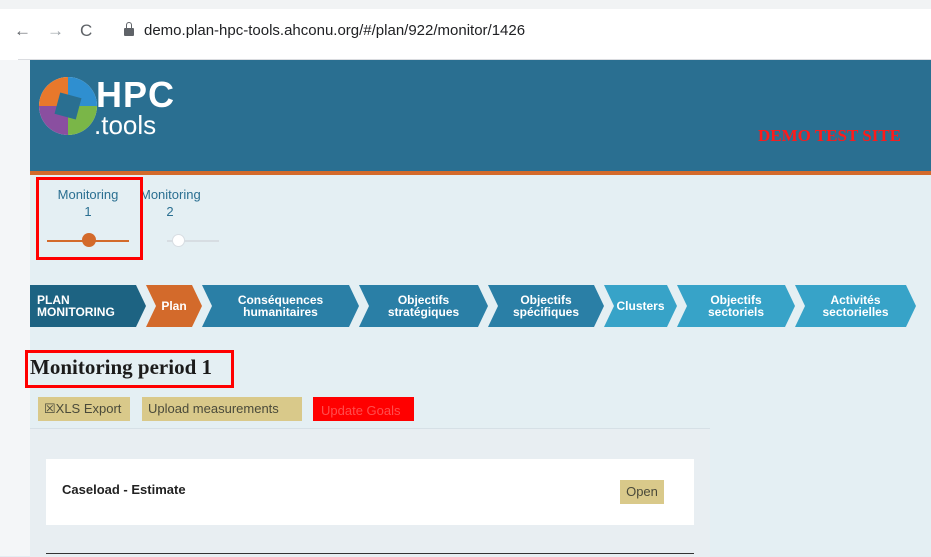  I want to click on caseload-card: Caseload - Estimate Open, so click(370, 492).